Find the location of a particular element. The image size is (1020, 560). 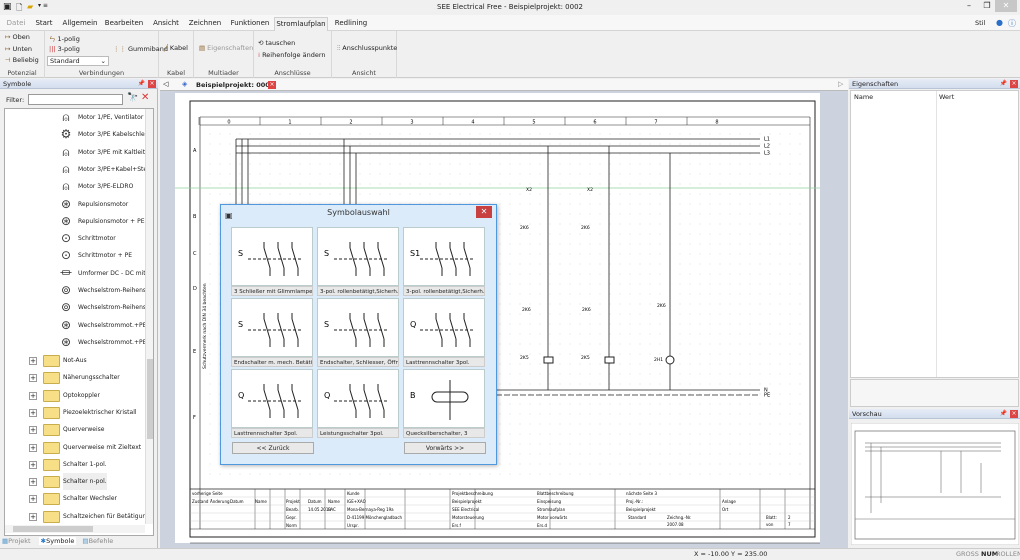

tab-funktionen: Funktionen is located at coordinates (250, 24).